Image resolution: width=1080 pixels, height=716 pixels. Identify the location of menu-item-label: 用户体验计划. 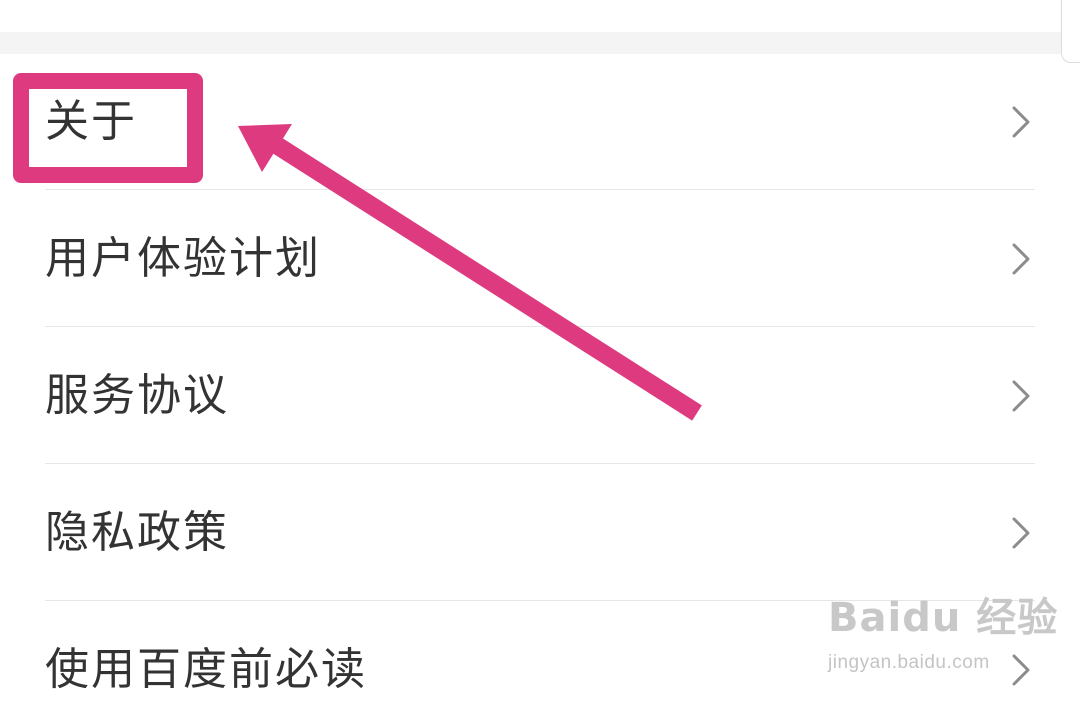
(183, 258).